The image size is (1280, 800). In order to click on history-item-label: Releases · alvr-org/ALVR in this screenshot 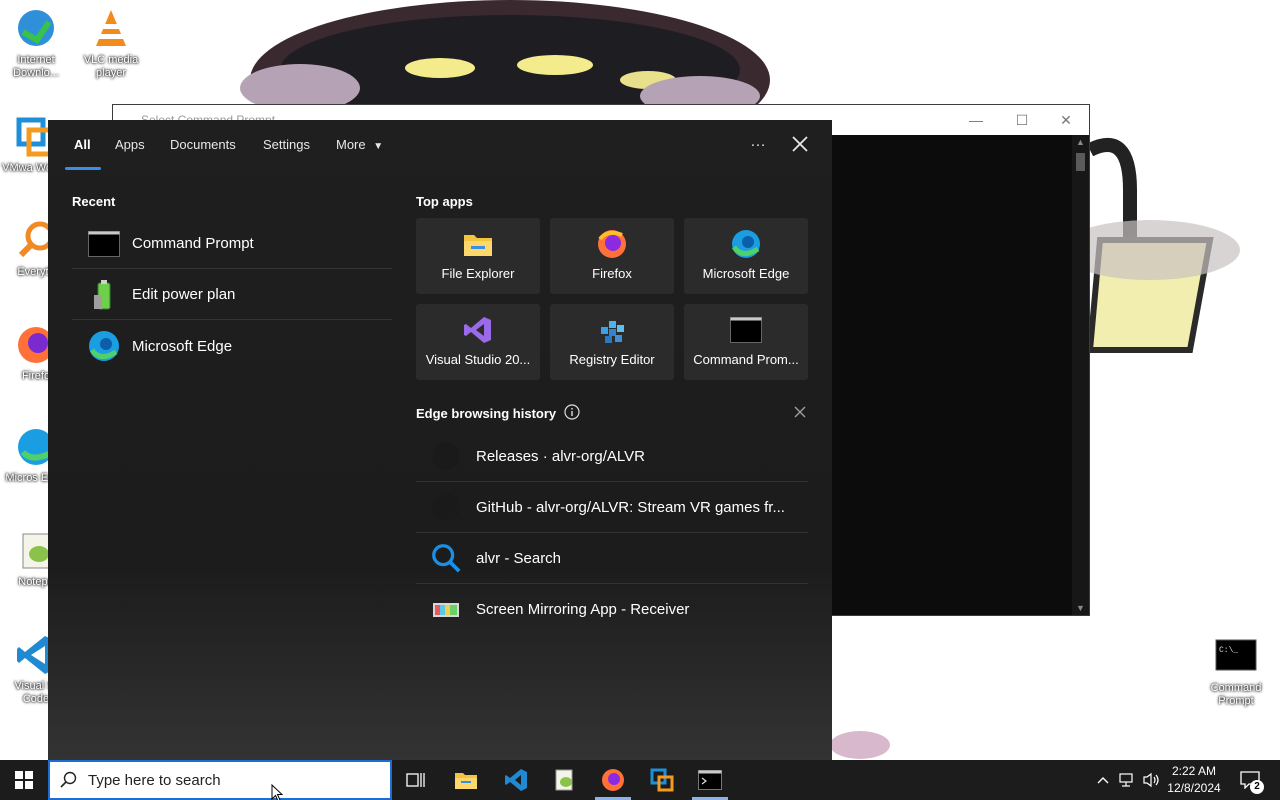, I will do `click(560, 456)`.